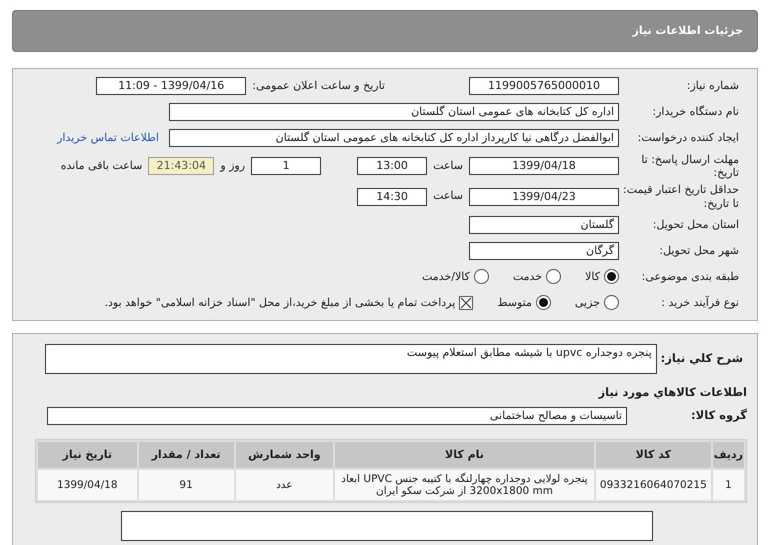  What do you see at coordinates (702, 358) in the screenshot?
I see `field-label: شرح كلي نياز:` at bounding box center [702, 358].